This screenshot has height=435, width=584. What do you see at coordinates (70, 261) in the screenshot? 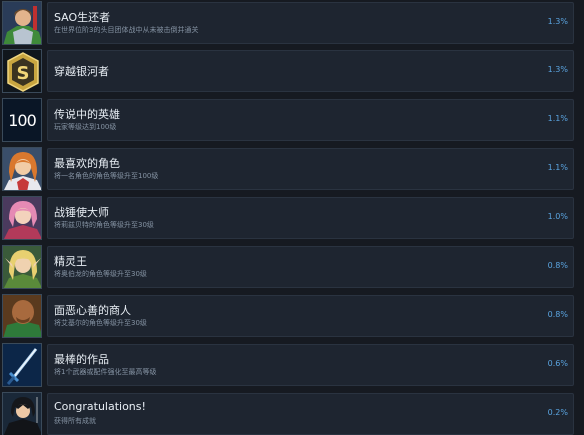
I see `achievement-title: 精灵王` at bounding box center [70, 261].